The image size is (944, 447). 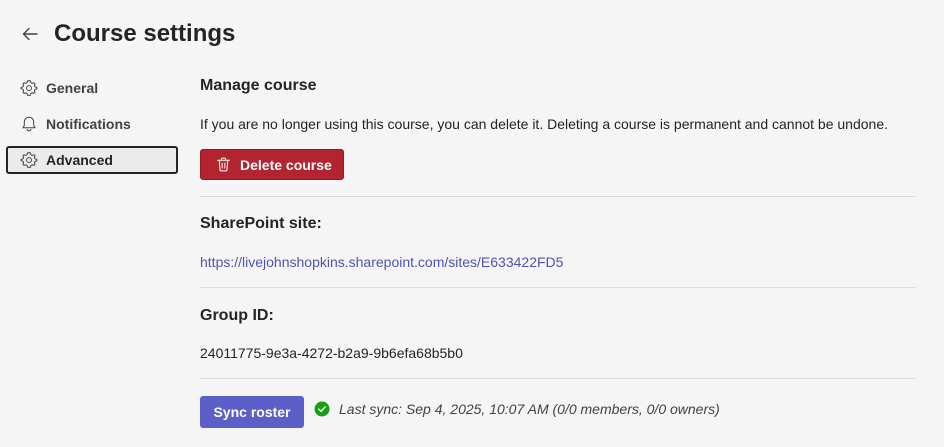 What do you see at coordinates (258, 85) in the screenshot?
I see `manage-course-heading: Manage course` at bounding box center [258, 85].